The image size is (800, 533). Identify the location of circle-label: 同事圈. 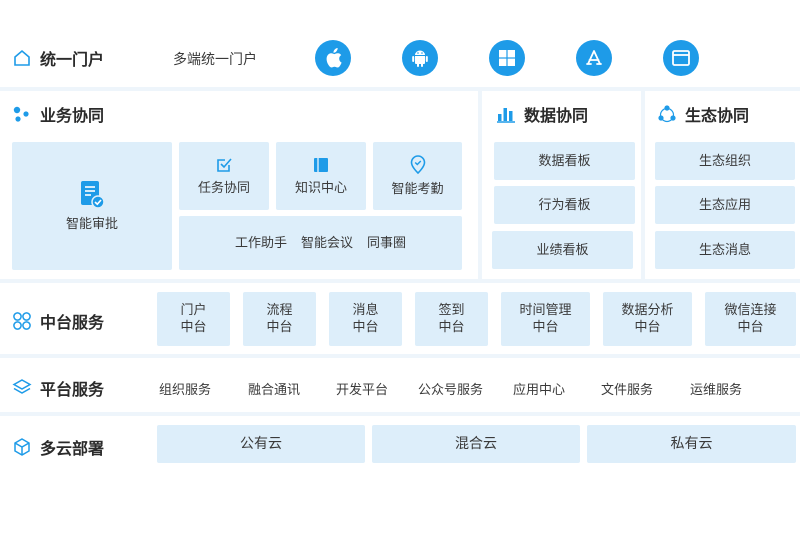
(386, 243).